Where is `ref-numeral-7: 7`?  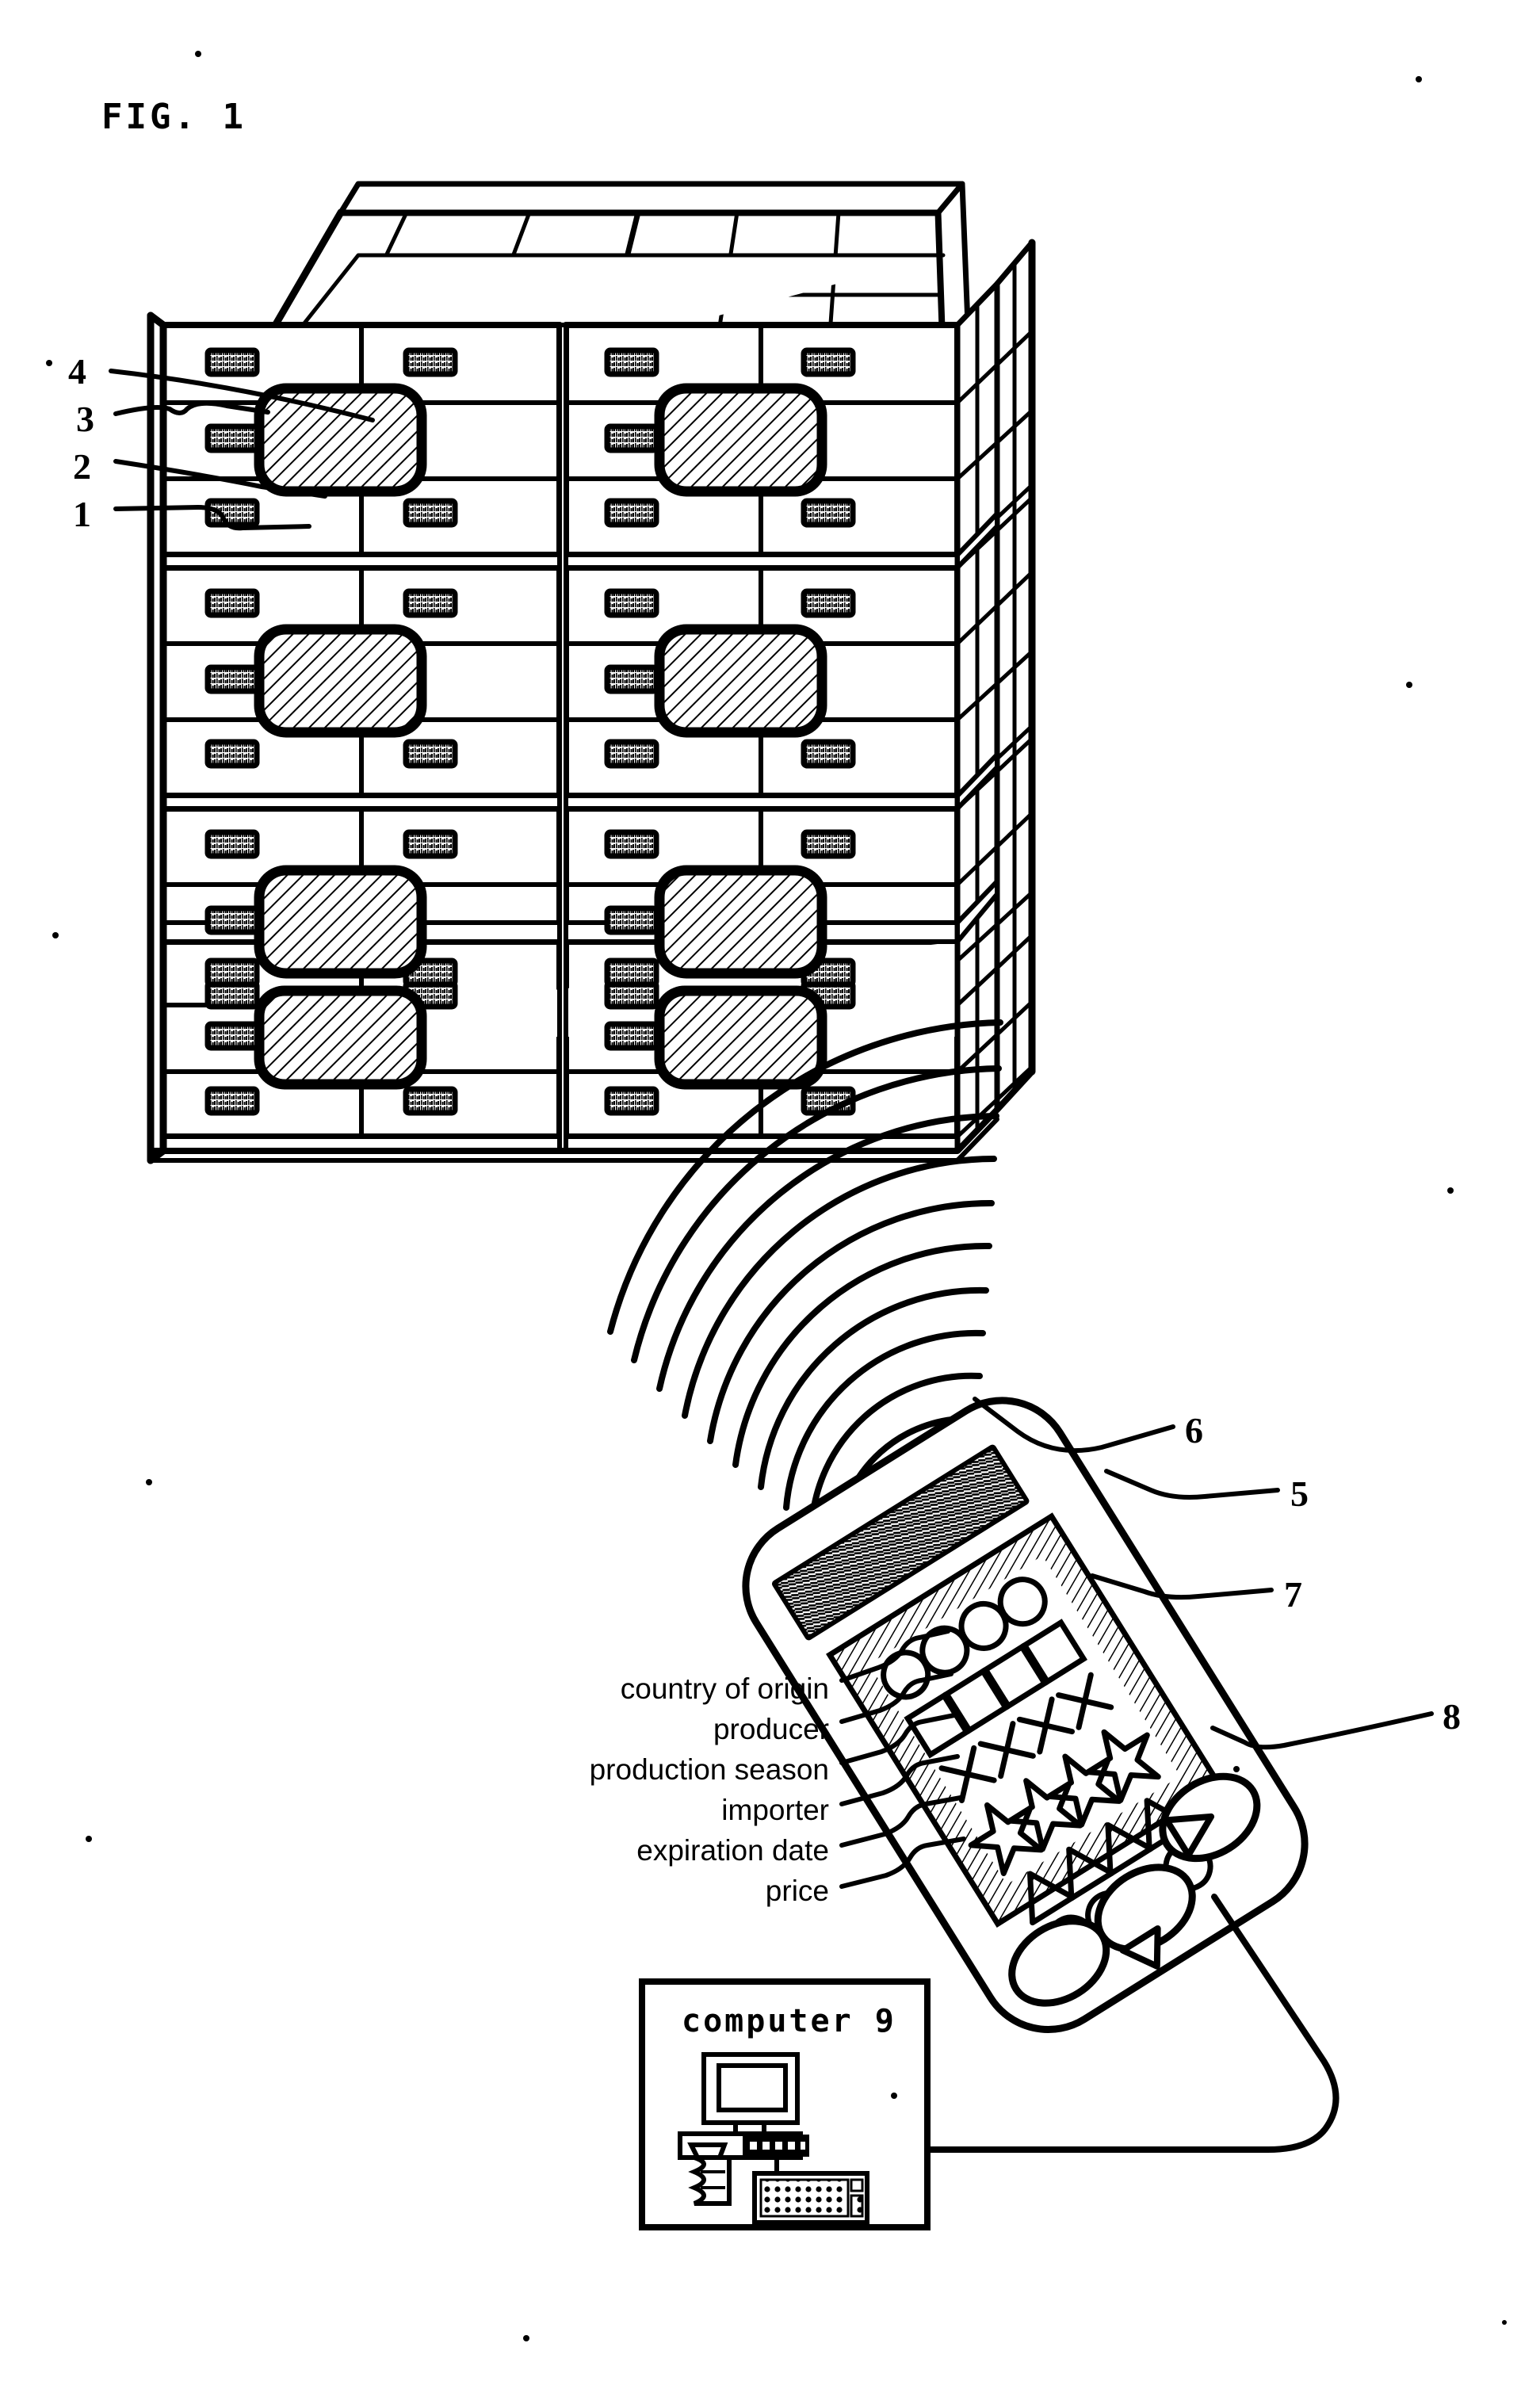 ref-numeral-7: 7 is located at coordinates (1293, 1594).